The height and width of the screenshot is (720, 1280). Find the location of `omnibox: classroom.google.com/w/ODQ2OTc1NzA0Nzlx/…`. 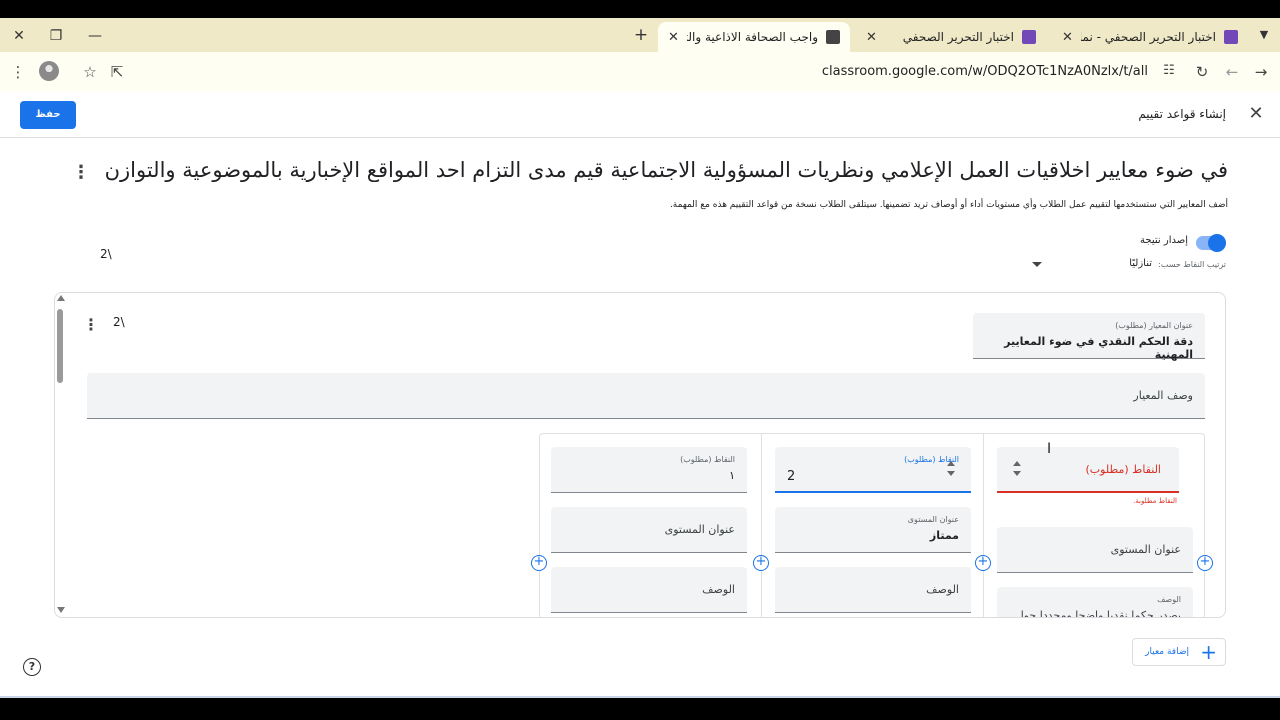

omnibox: classroom.google.com/w/ODQ2OTc1NzA0Nzlx/… is located at coordinates (660, 72).